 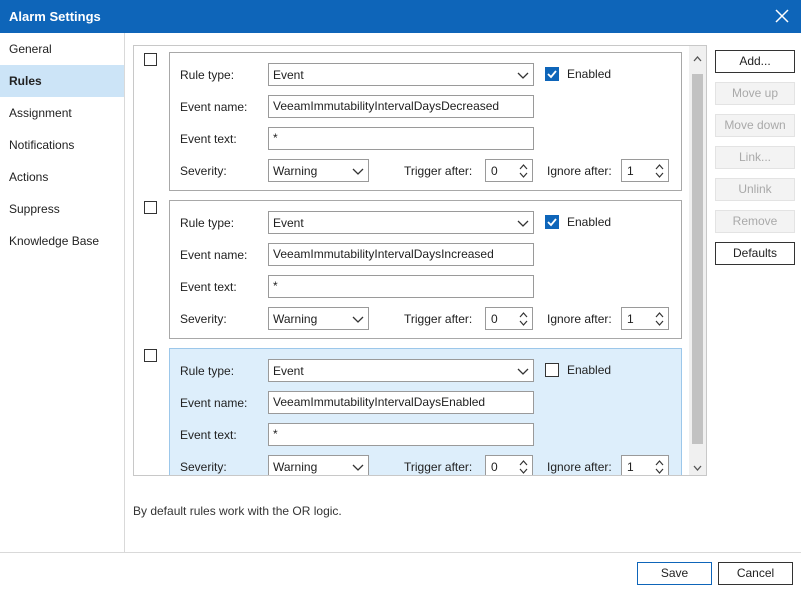 I want to click on checkmark-icon, so click(x=552, y=222).